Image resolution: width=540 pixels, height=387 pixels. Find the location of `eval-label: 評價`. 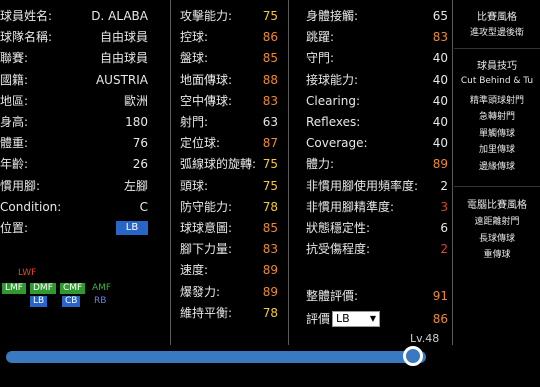

eval-label: 評價 is located at coordinates (318, 319).